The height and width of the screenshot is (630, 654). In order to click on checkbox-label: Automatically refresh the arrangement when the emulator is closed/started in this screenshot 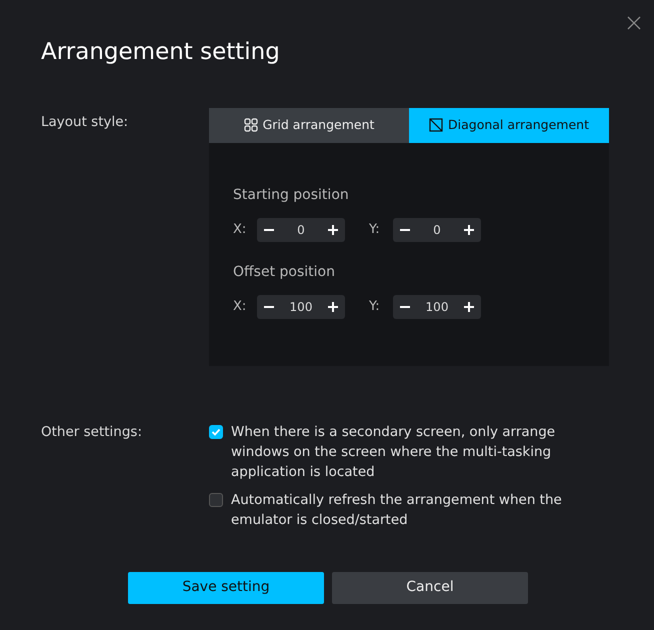, I will do `click(397, 510)`.